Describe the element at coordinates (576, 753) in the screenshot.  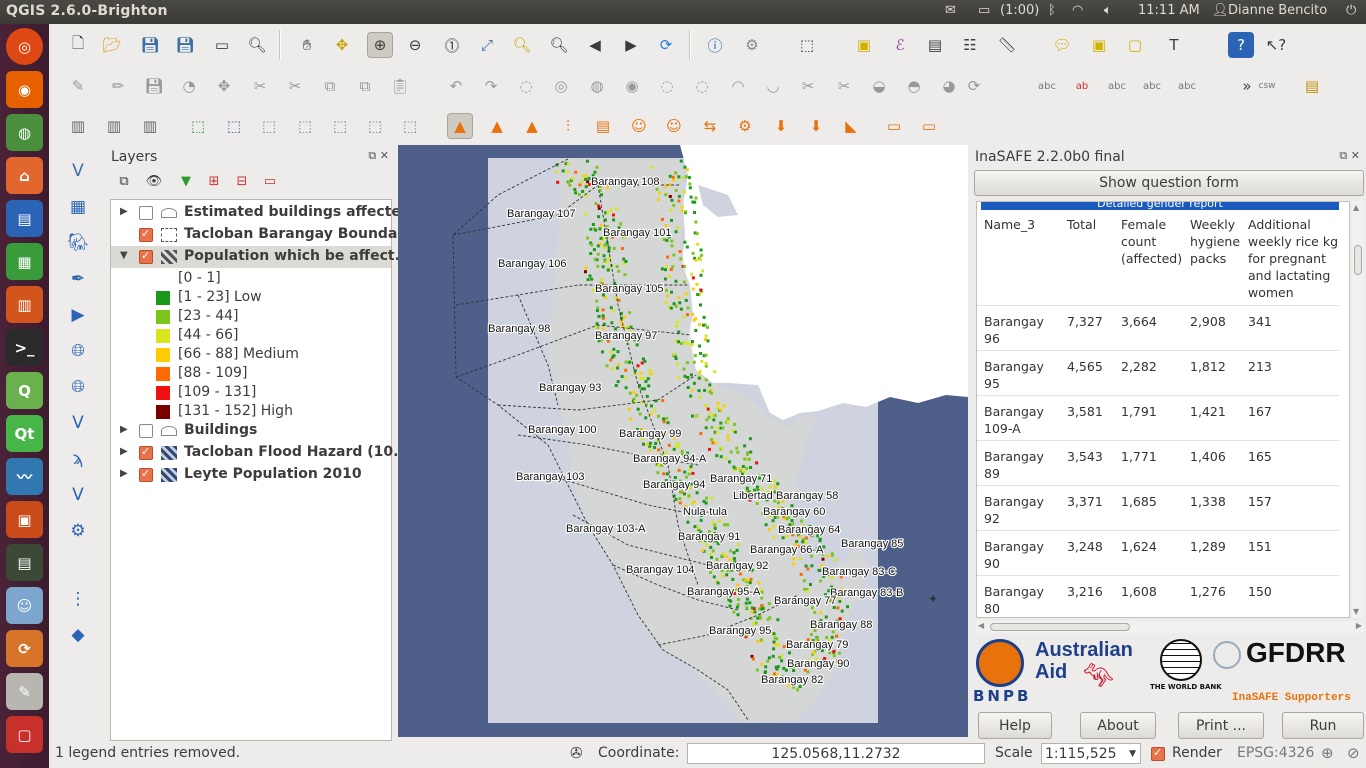
I see `coordinate-toggle-icon: ✇` at that location.